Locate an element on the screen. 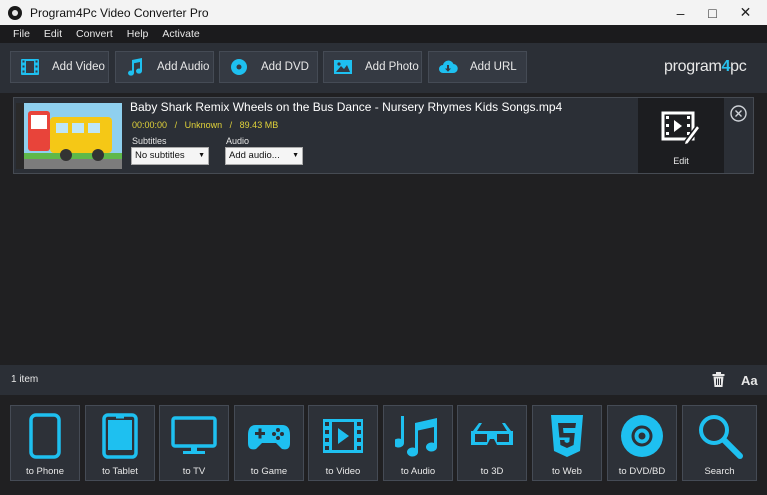 The width and height of the screenshot is (767, 495). phone-icon is located at coordinates (45, 436).